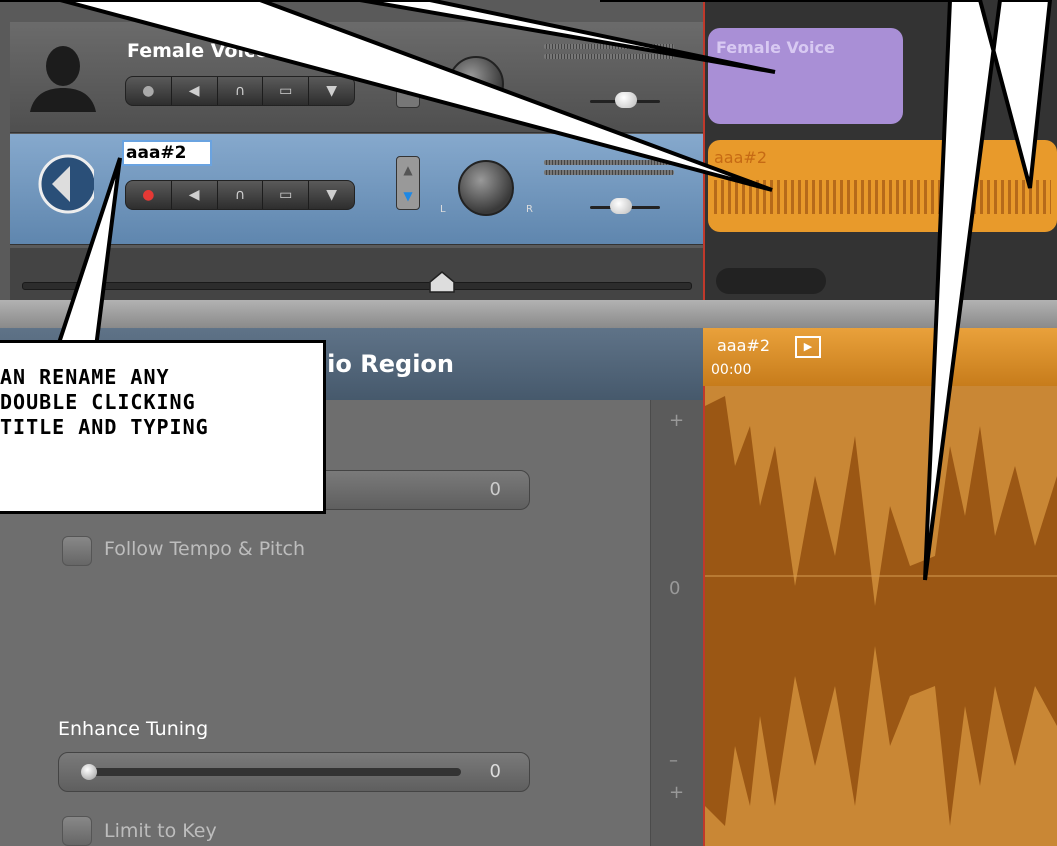 The width and height of the screenshot is (1057, 846). I want to click on callout-line: AN RENAME ANY, so click(85, 377).